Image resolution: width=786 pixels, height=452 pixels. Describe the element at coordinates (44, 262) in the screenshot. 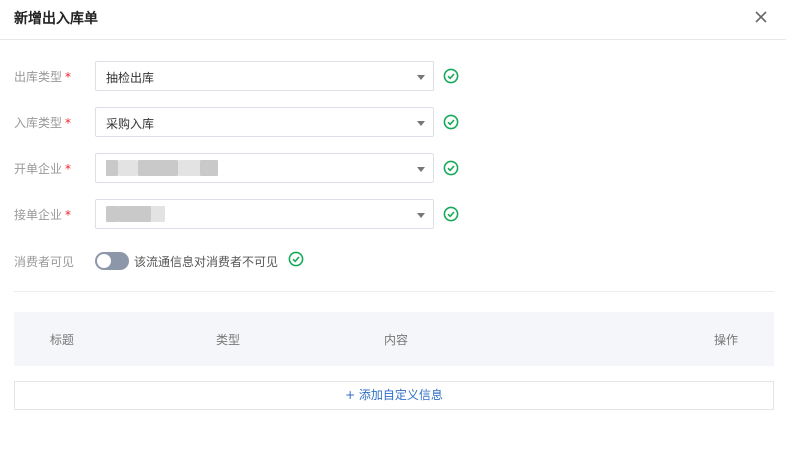

I see `consumer-visible-label: 消费者可见` at that location.